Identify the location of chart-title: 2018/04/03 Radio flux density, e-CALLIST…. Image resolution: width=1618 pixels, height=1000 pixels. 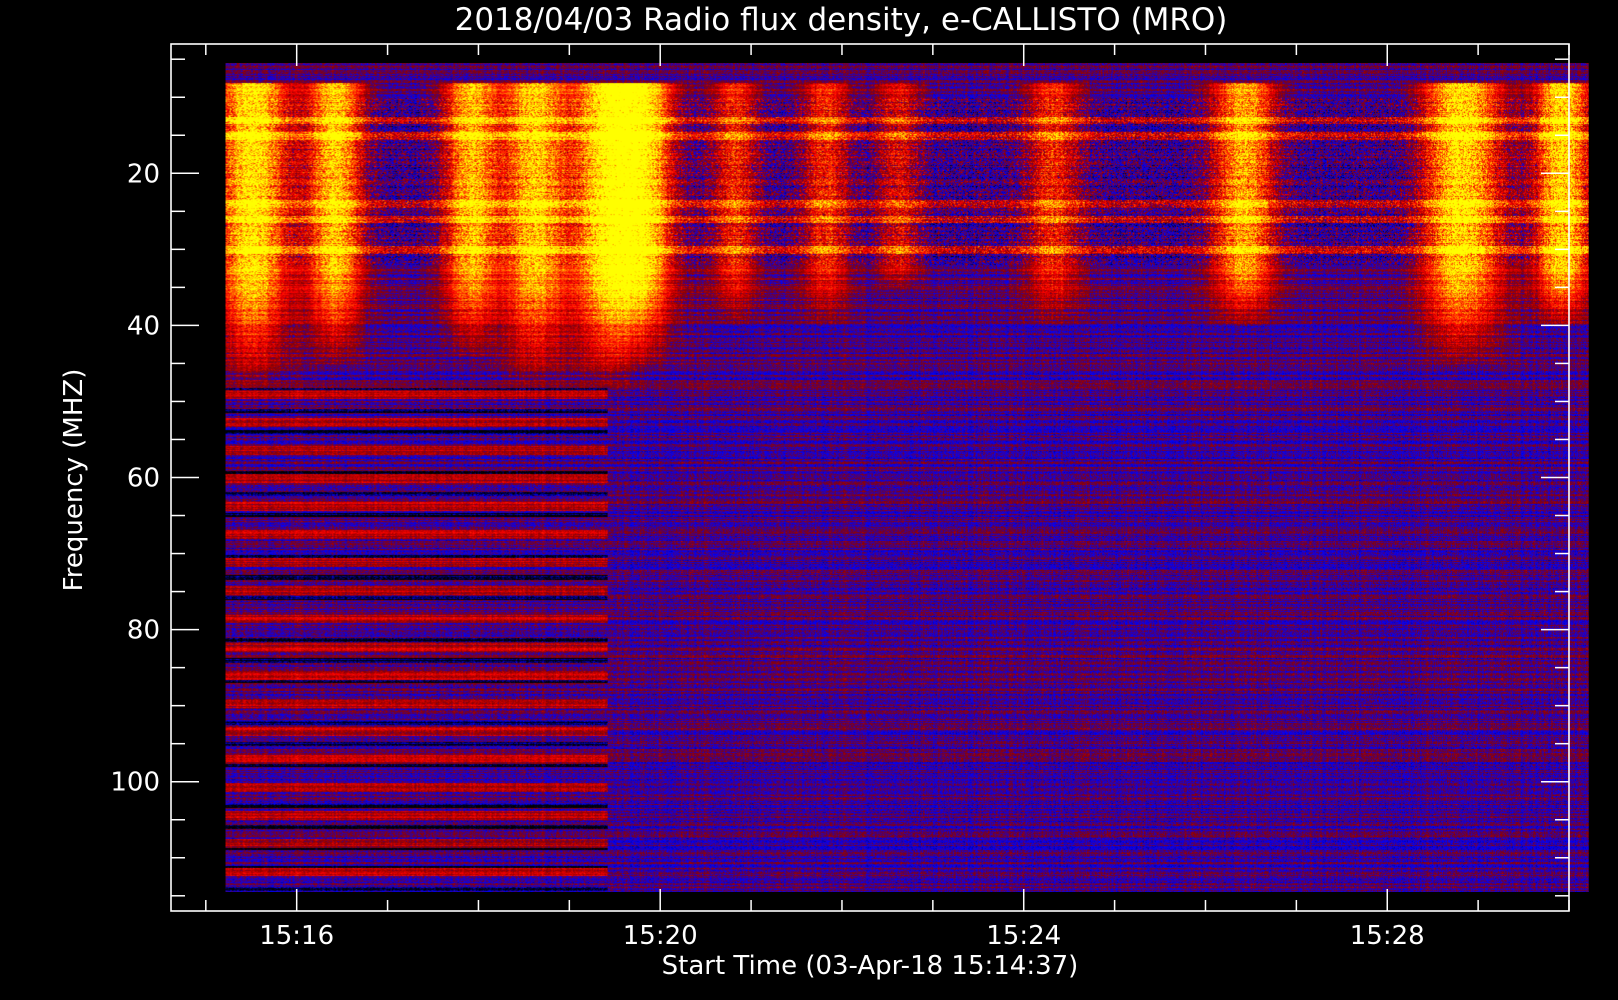
(841, 20).